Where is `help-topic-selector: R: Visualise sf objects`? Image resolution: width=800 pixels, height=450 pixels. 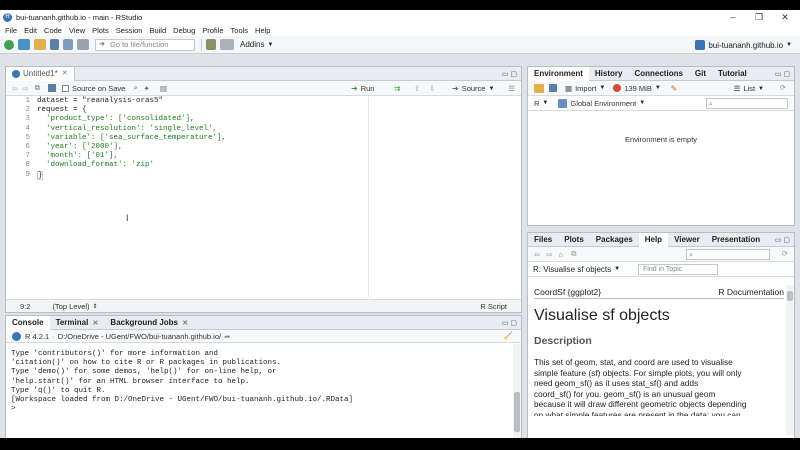
help-topic-selector: R: Visualise sf objects is located at coordinates (572, 269).